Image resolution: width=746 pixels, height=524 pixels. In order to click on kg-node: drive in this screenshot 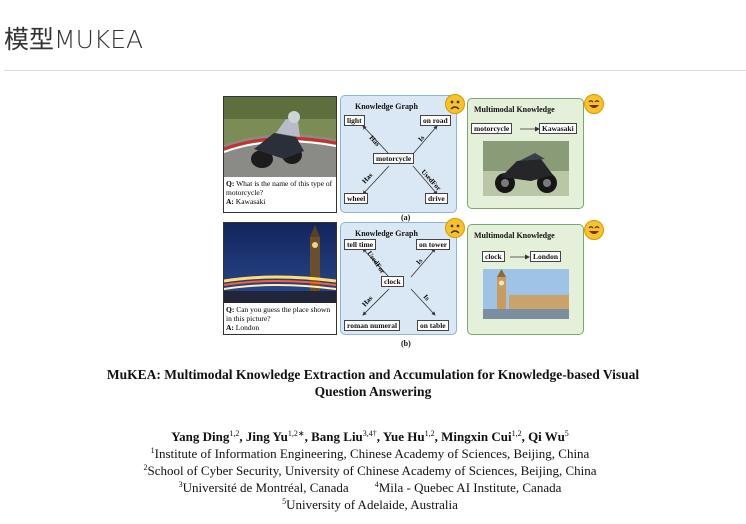, I will do `click(436, 198)`.